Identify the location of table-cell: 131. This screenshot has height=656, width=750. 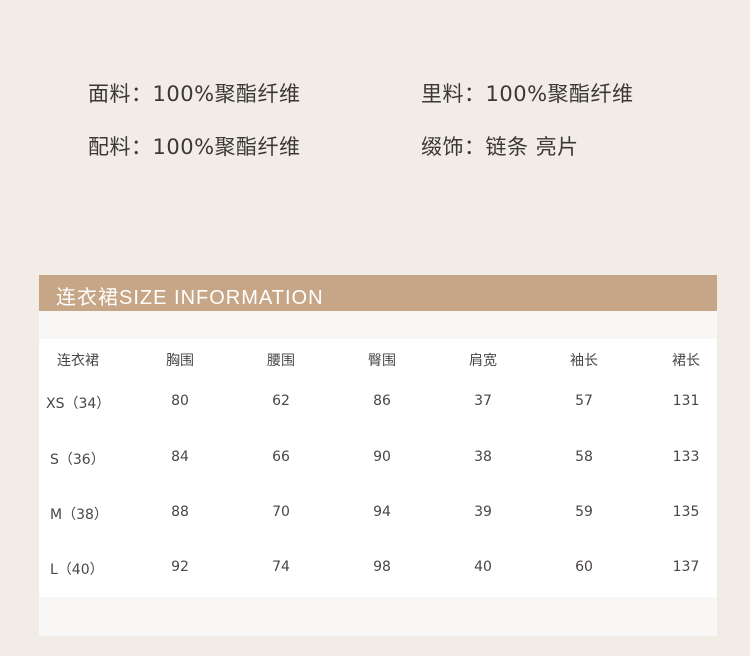
(686, 401).